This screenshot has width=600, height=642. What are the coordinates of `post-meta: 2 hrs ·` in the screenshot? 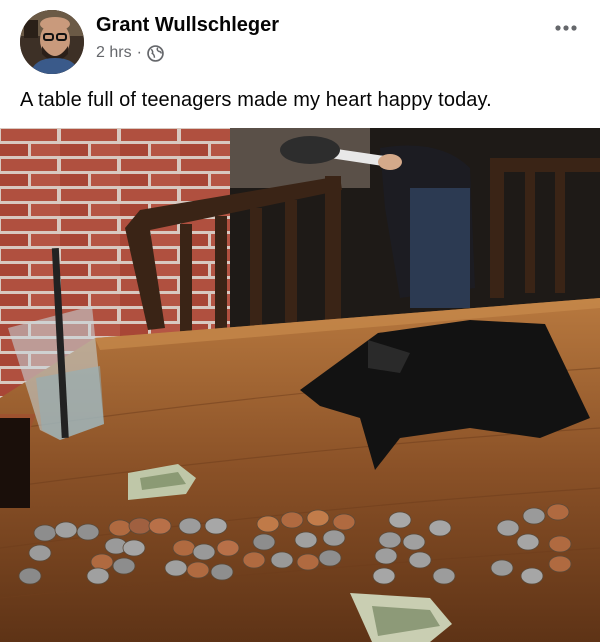 It's located at (130, 53).